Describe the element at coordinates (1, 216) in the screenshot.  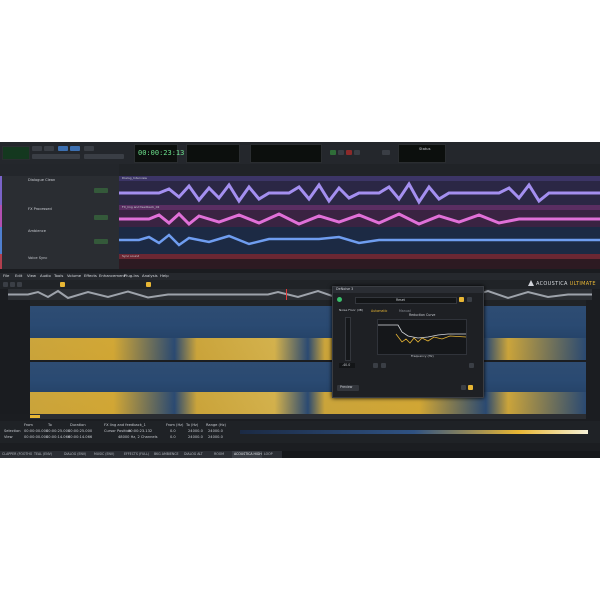
I see `track-color-chip` at that location.